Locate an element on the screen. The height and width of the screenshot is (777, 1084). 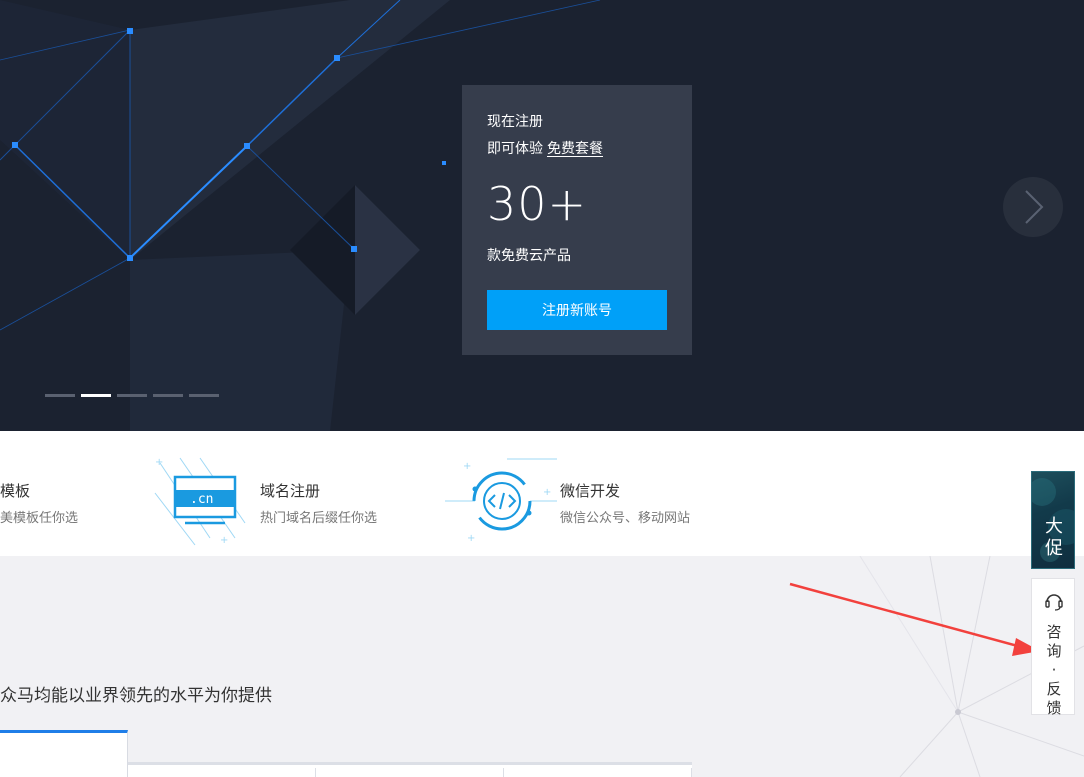
promotion-float-button: 大促 is located at coordinates (1053, 520).